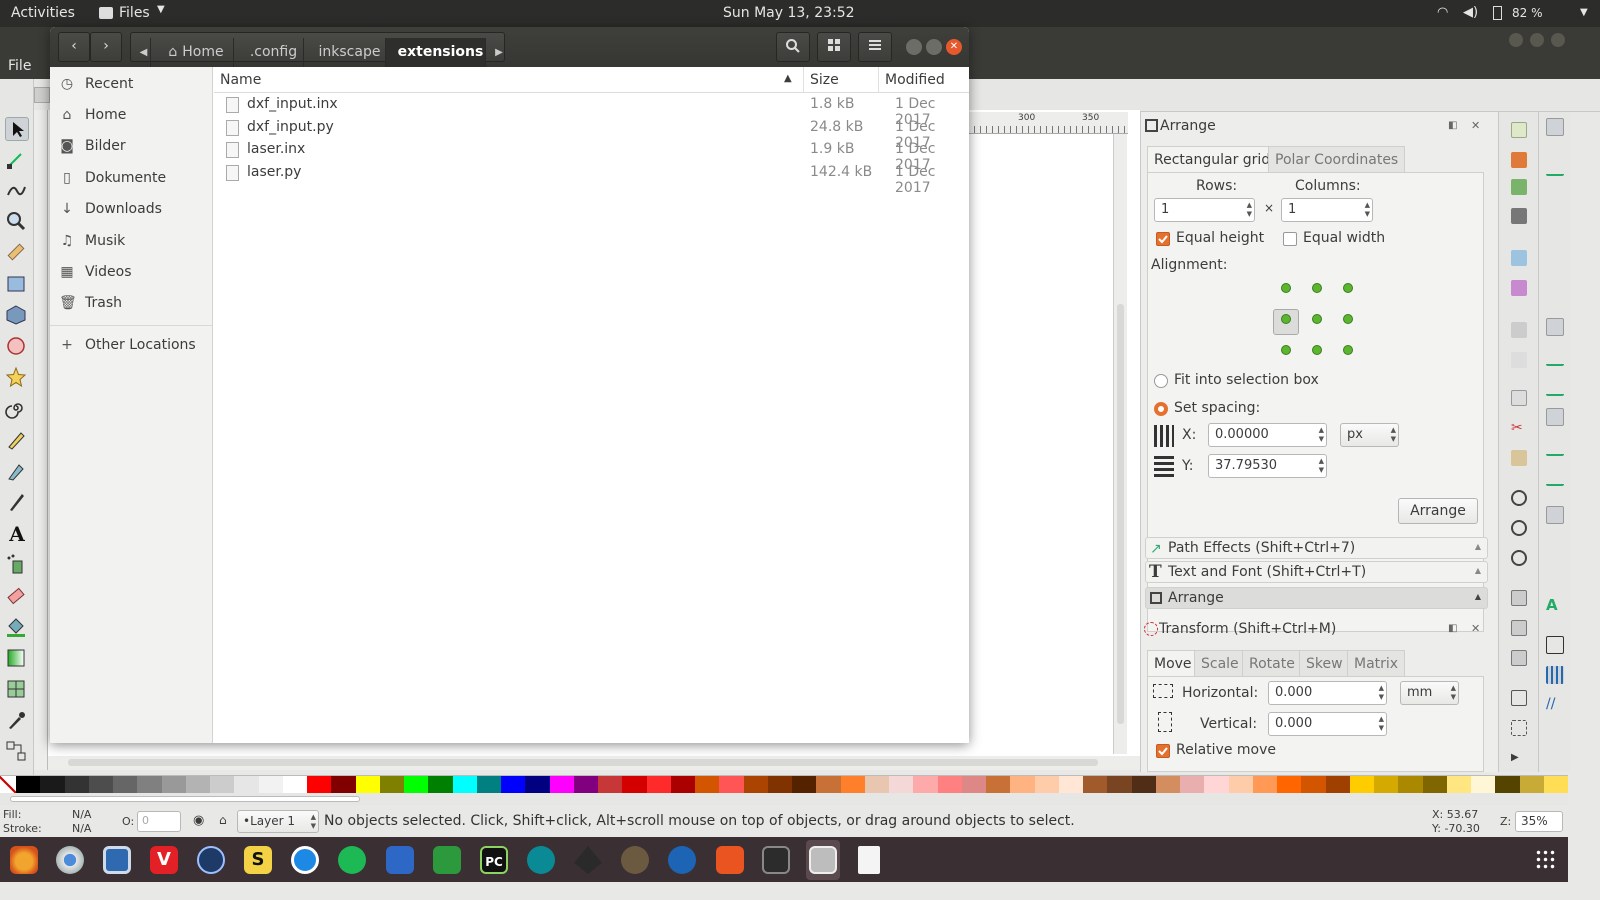  What do you see at coordinates (17, 441) in the screenshot?
I see `pencil-tool-icon` at bounding box center [17, 441].